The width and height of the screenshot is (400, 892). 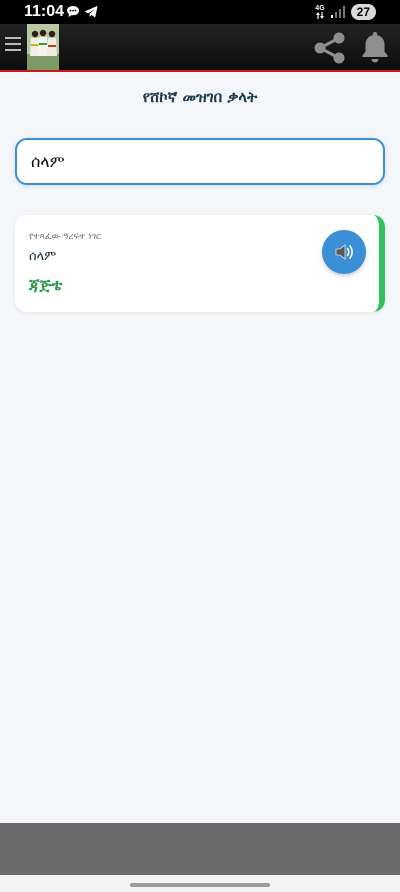 What do you see at coordinates (200, 48) in the screenshot?
I see `app-bar` at bounding box center [200, 48].